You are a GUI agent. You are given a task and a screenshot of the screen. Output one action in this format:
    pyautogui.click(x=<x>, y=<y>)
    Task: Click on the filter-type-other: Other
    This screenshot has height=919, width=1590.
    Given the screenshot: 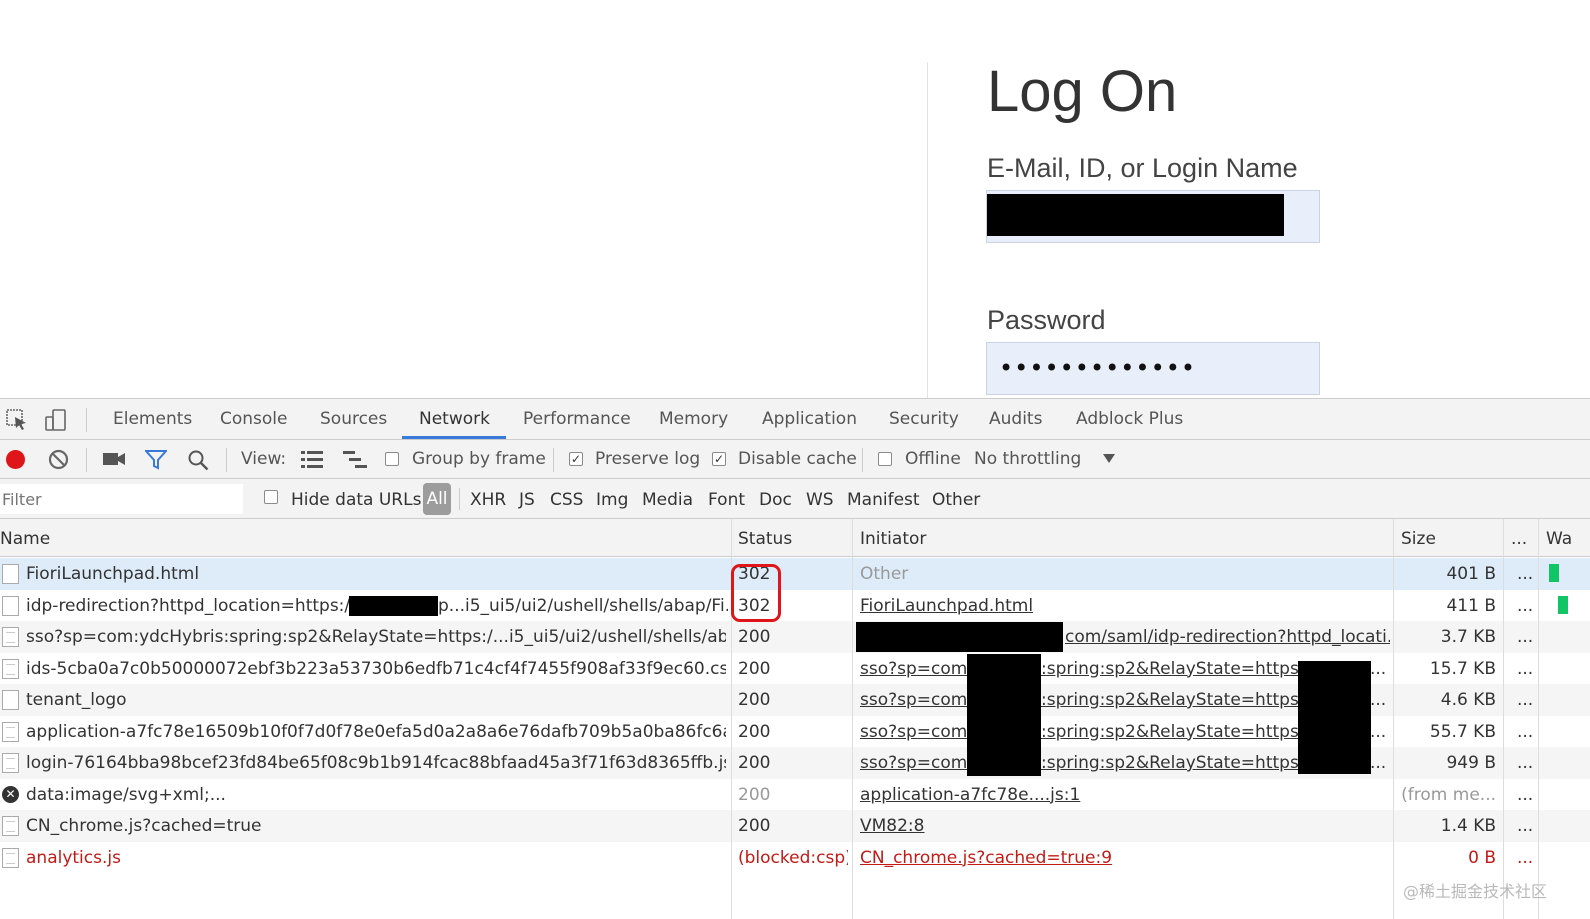 What is the action you would take?
    pyautogui.click(x=956, y=500)
    